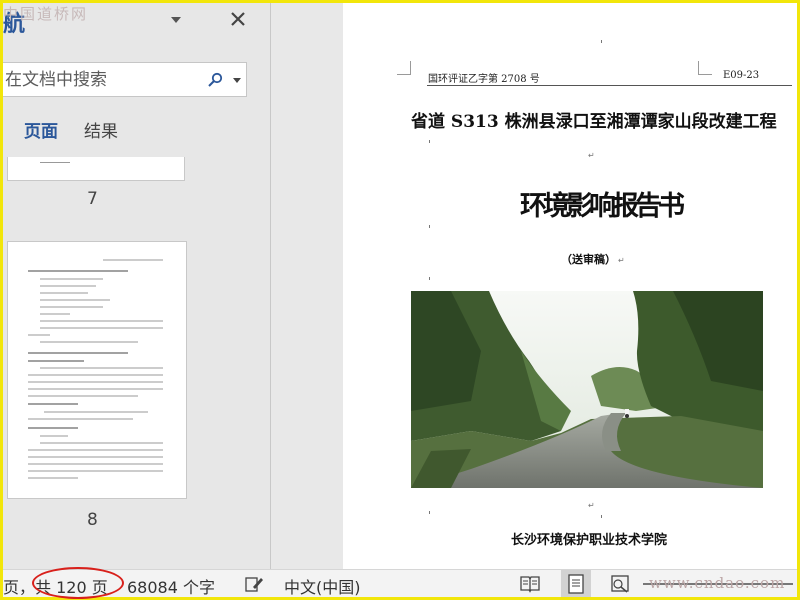  I want to click on close-icon, so click(238, 19).